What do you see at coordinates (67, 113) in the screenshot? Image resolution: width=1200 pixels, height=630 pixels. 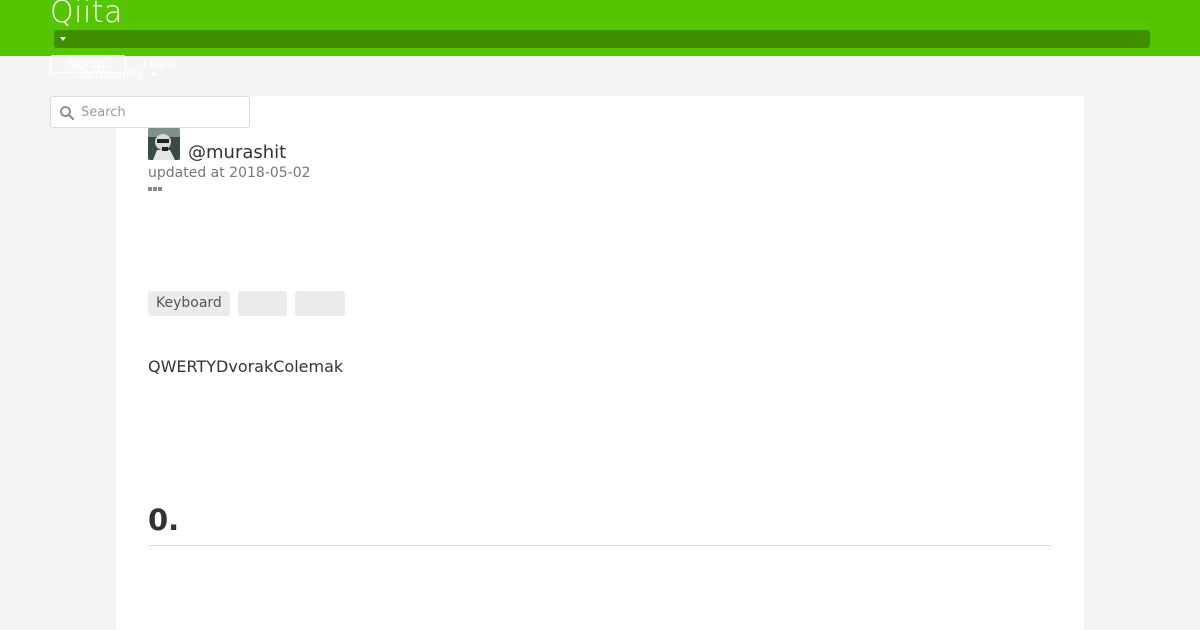 I see `search-icon` at bounding box center [67, 113].